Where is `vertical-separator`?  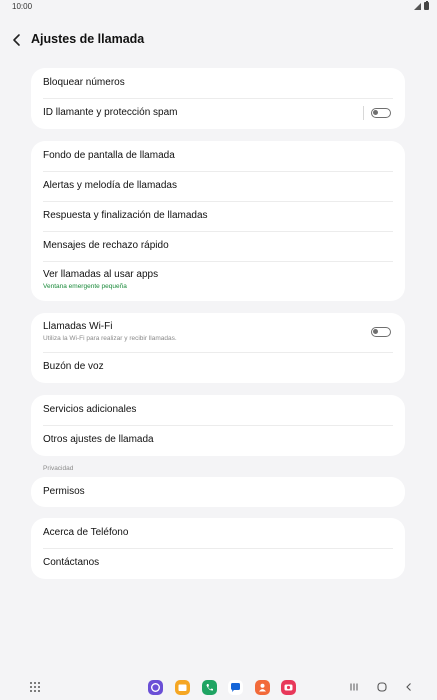 vertical-separator is located at coordinates (363, 113).